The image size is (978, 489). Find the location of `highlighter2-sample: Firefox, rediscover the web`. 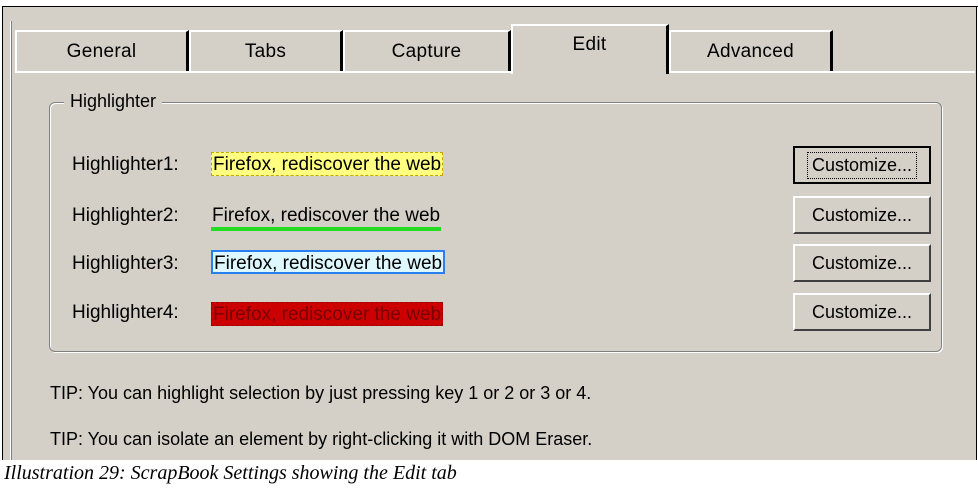

highlighter2-sample: Firefox, rediscover the web is located at coordinates (326, 217).